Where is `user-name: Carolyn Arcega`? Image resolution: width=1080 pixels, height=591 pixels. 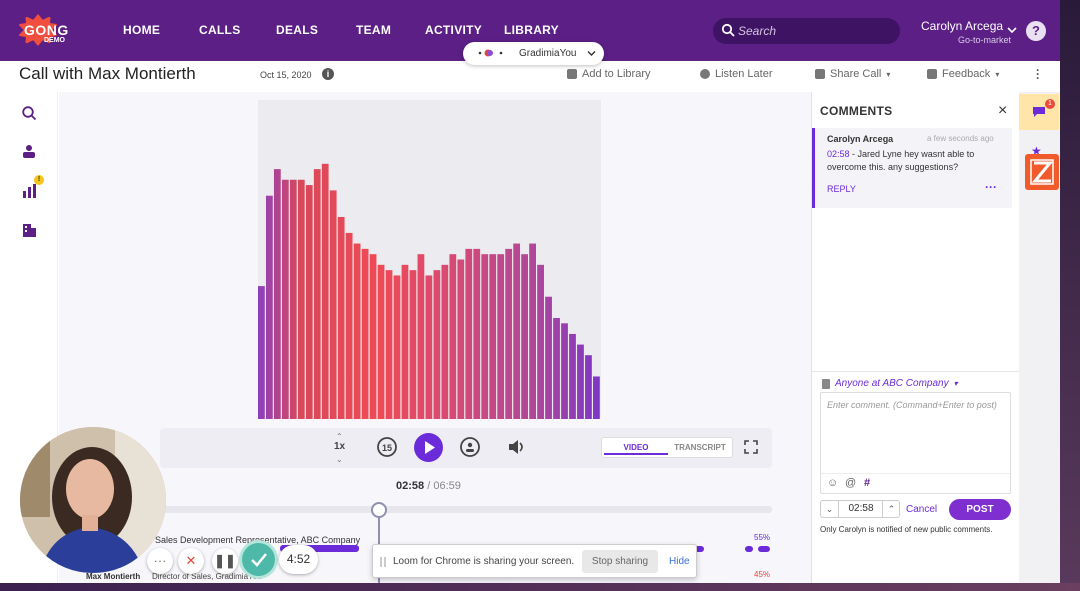 user-name: Carolyn Arcega is located at coordinates (962, 26).